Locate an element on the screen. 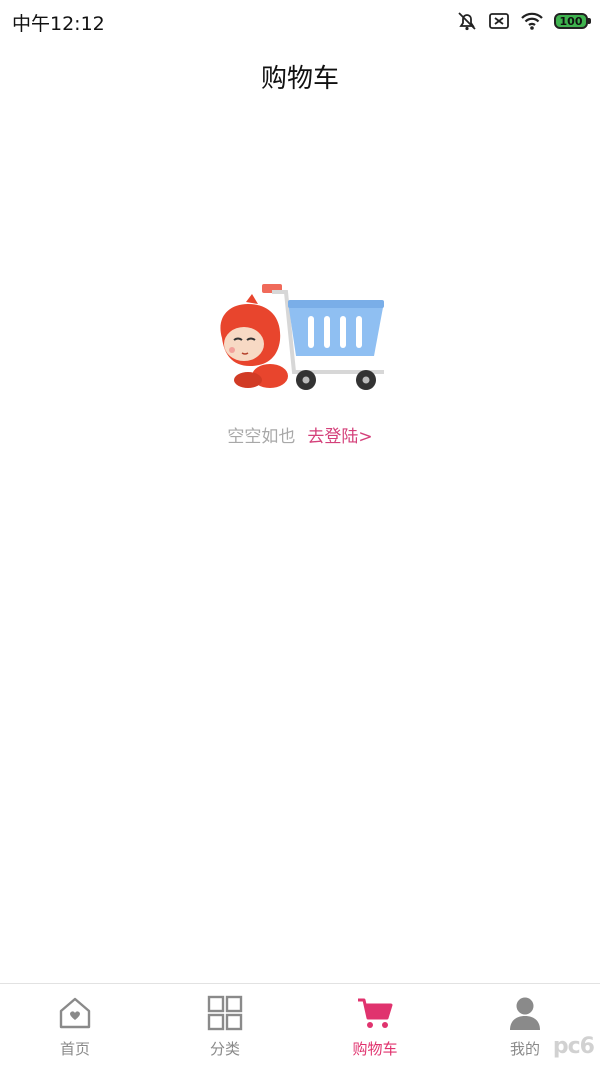 This screenshot has width=600, height=1068. battery-level: 100 is located at coordinates (571, 21).